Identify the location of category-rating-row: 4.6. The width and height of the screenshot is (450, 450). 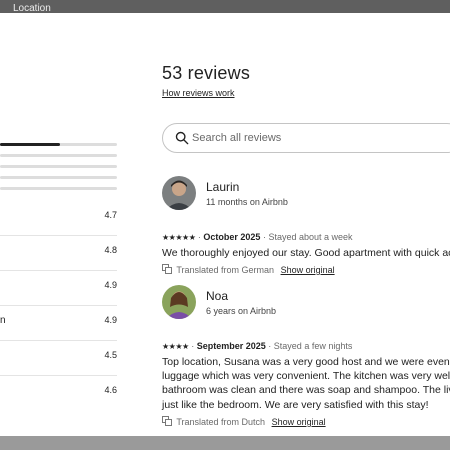
(58, 393).